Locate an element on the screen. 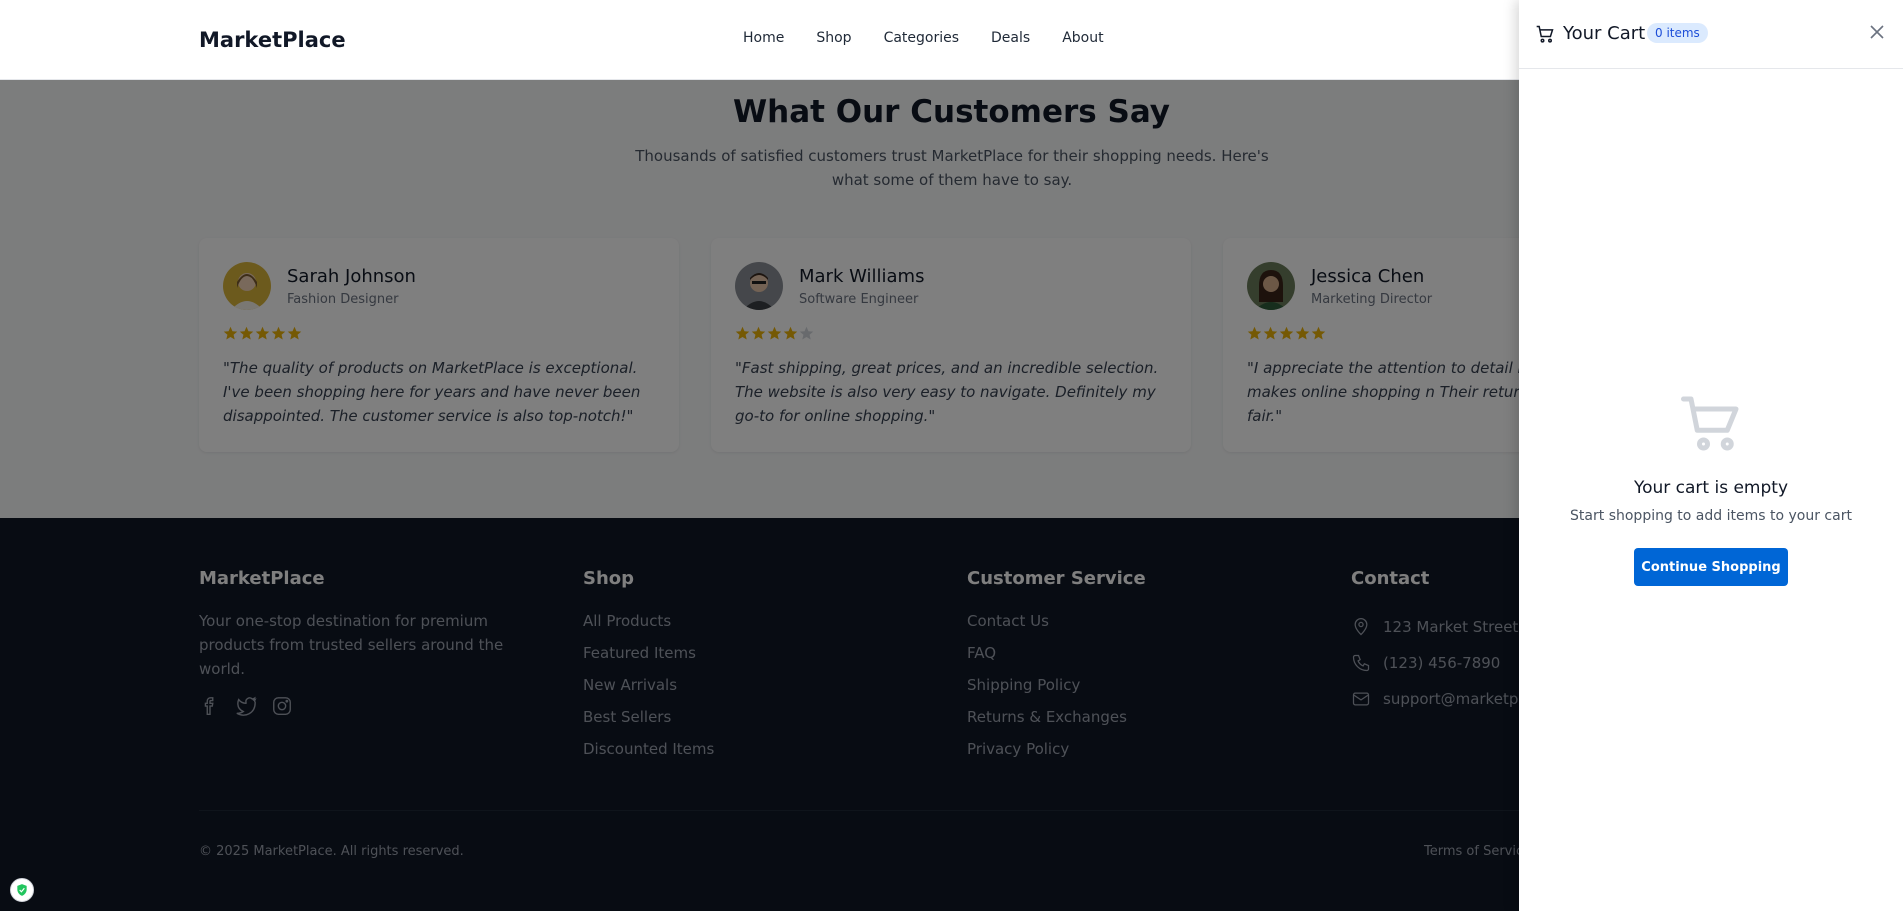  empty-cart-subtitle: Start shopping to add items to your cart is located at coordinates (1711, 516).